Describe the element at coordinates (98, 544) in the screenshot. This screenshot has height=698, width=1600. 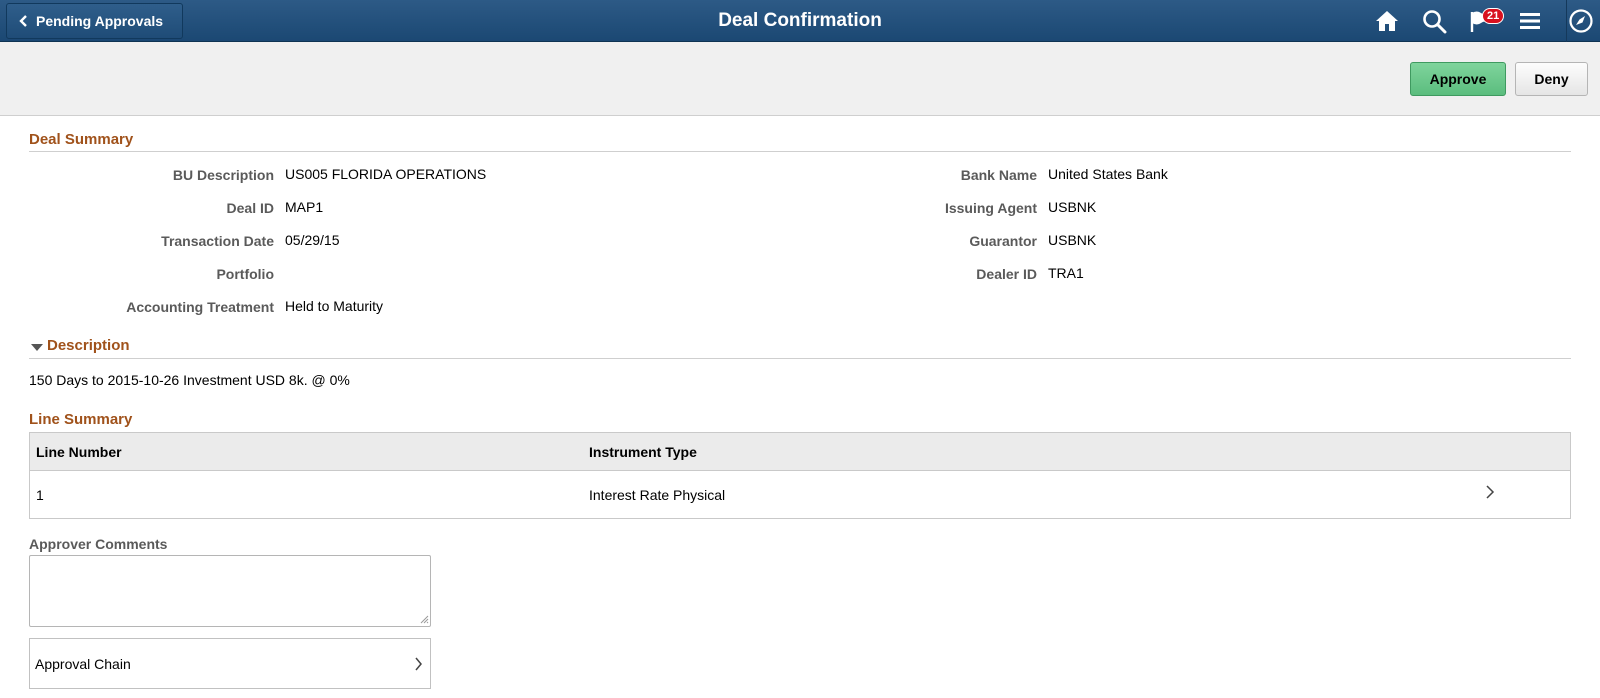
I see `approver-comments-label: Approver Comments` at that location.